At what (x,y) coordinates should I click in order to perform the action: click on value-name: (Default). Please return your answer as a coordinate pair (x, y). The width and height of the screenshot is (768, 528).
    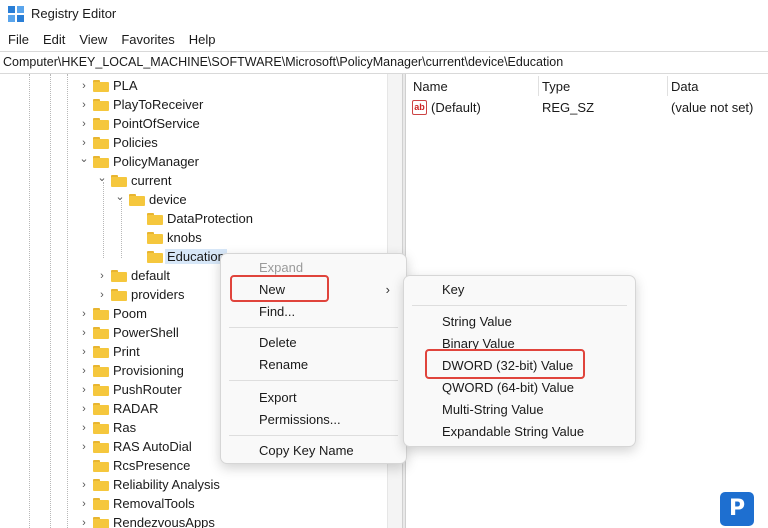
    Looking at the image, I should click on (456, 107).